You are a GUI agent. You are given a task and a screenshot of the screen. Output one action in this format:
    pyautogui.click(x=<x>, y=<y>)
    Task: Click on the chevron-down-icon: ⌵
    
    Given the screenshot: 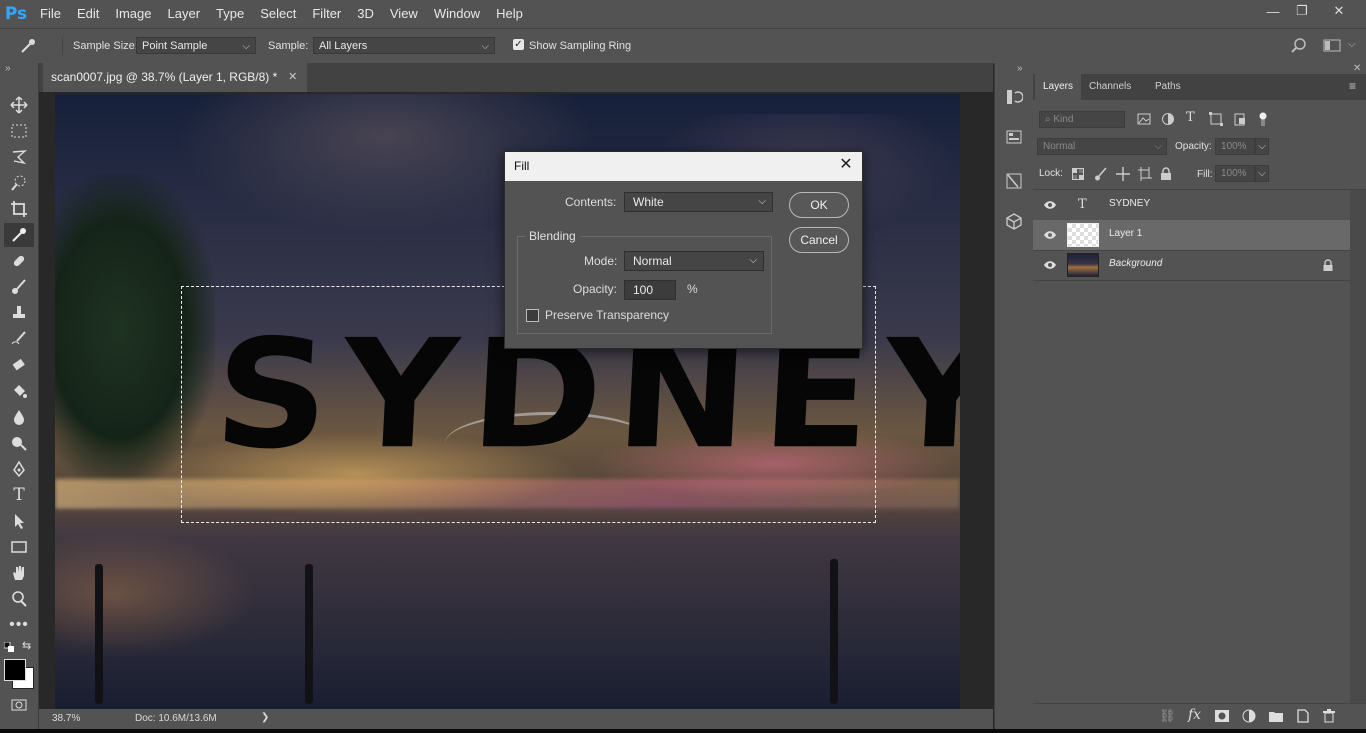 What is the action you would take?
    pyautogui.click(x=1352, y=44)
    